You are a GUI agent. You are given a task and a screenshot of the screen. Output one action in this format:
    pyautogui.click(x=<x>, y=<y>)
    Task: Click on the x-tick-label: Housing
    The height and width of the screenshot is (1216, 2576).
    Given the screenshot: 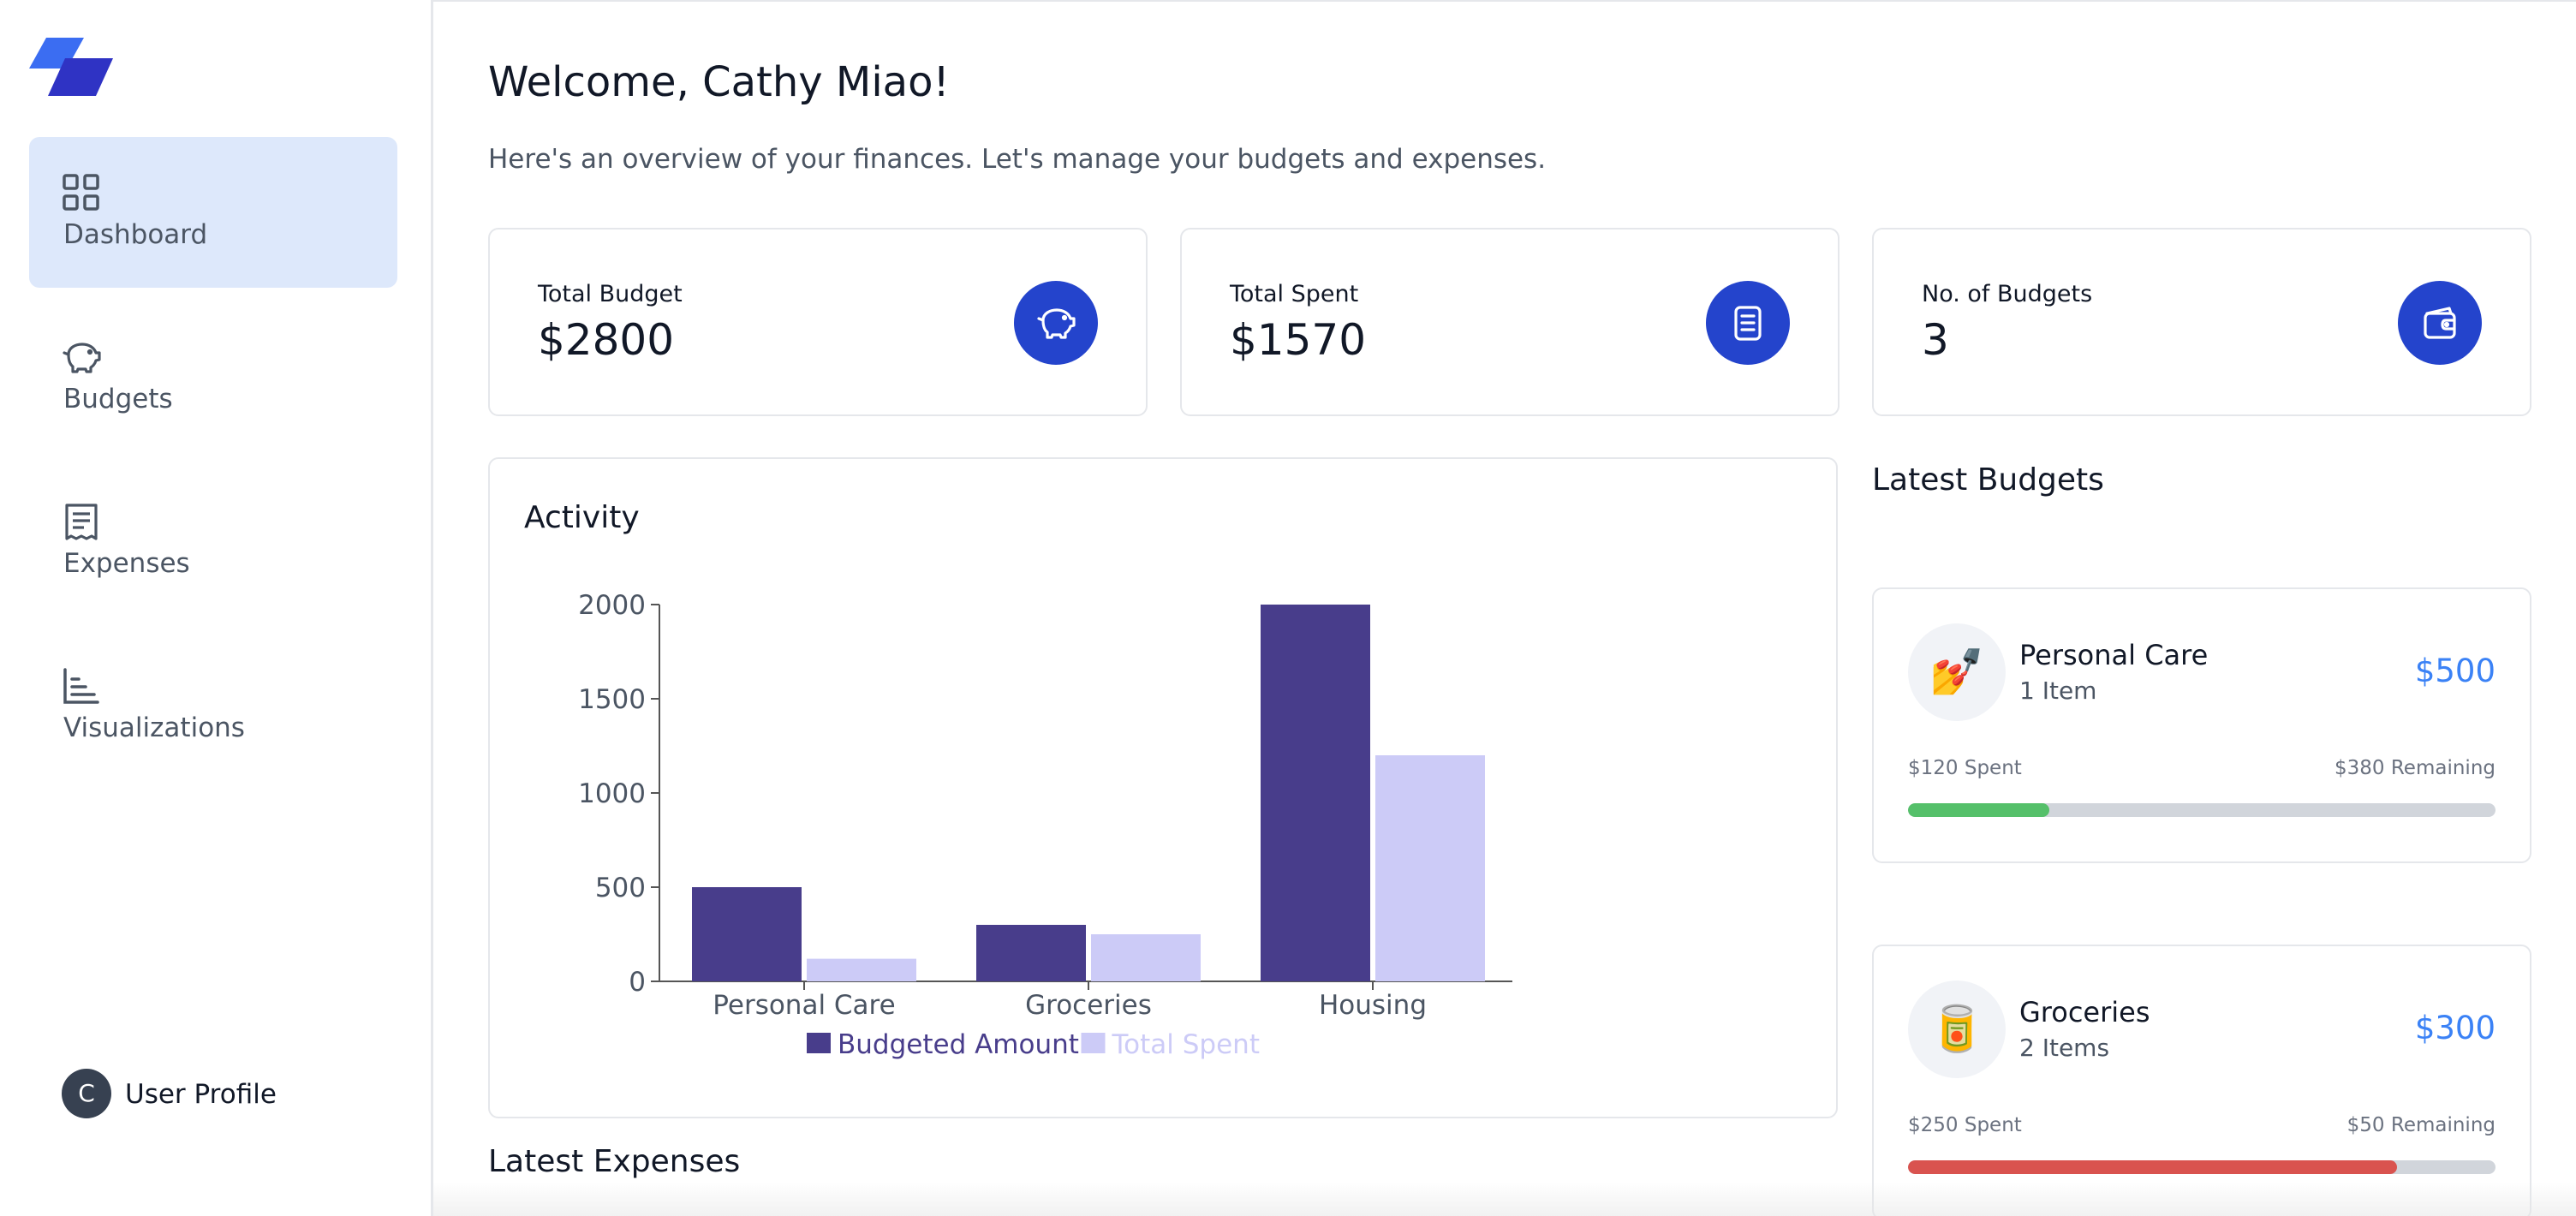 What is the action you would take?
    pyautogui.click(x=1373, y=1005)
    